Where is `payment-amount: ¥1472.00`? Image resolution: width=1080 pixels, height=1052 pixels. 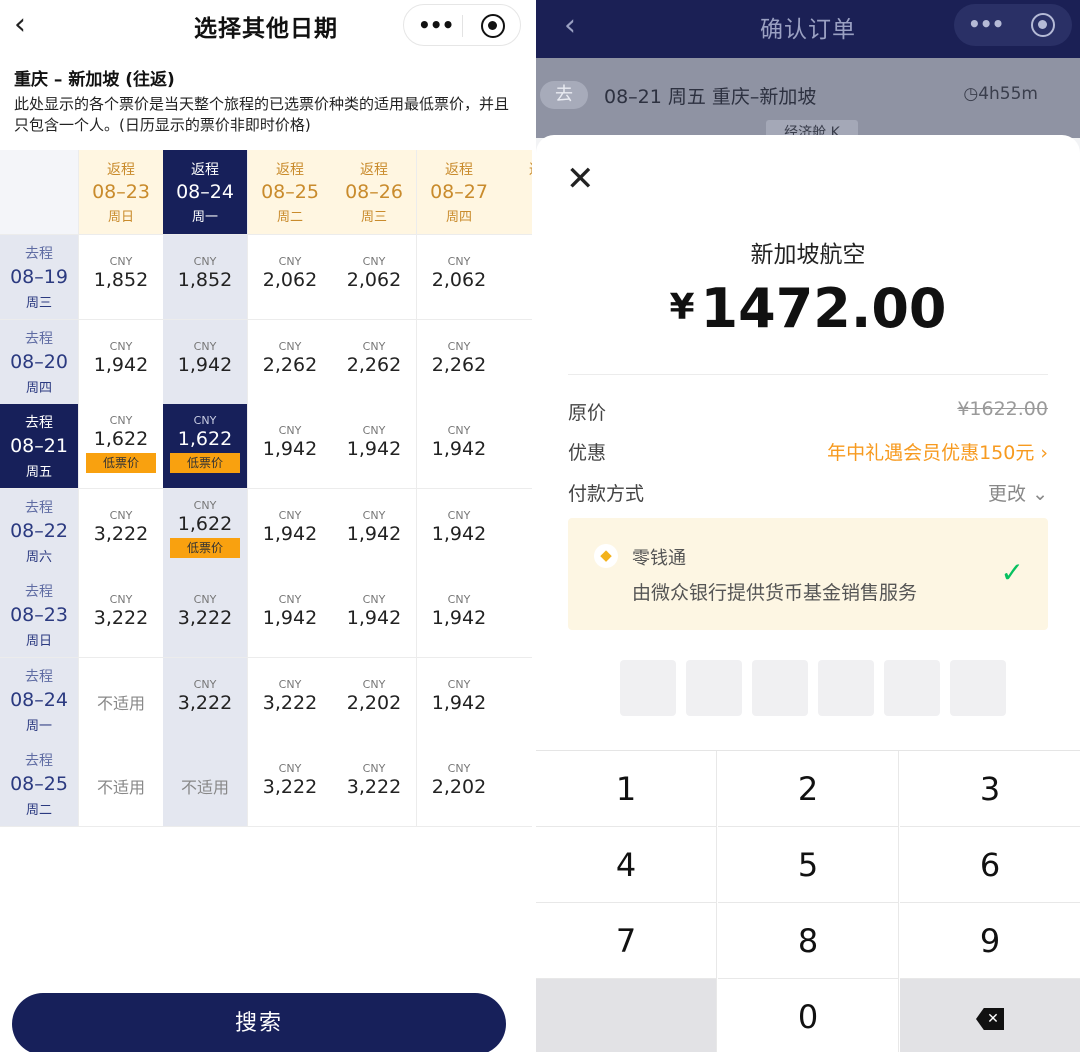
payment-amount: ¥1472.00 is located at coordinates (808, 308).